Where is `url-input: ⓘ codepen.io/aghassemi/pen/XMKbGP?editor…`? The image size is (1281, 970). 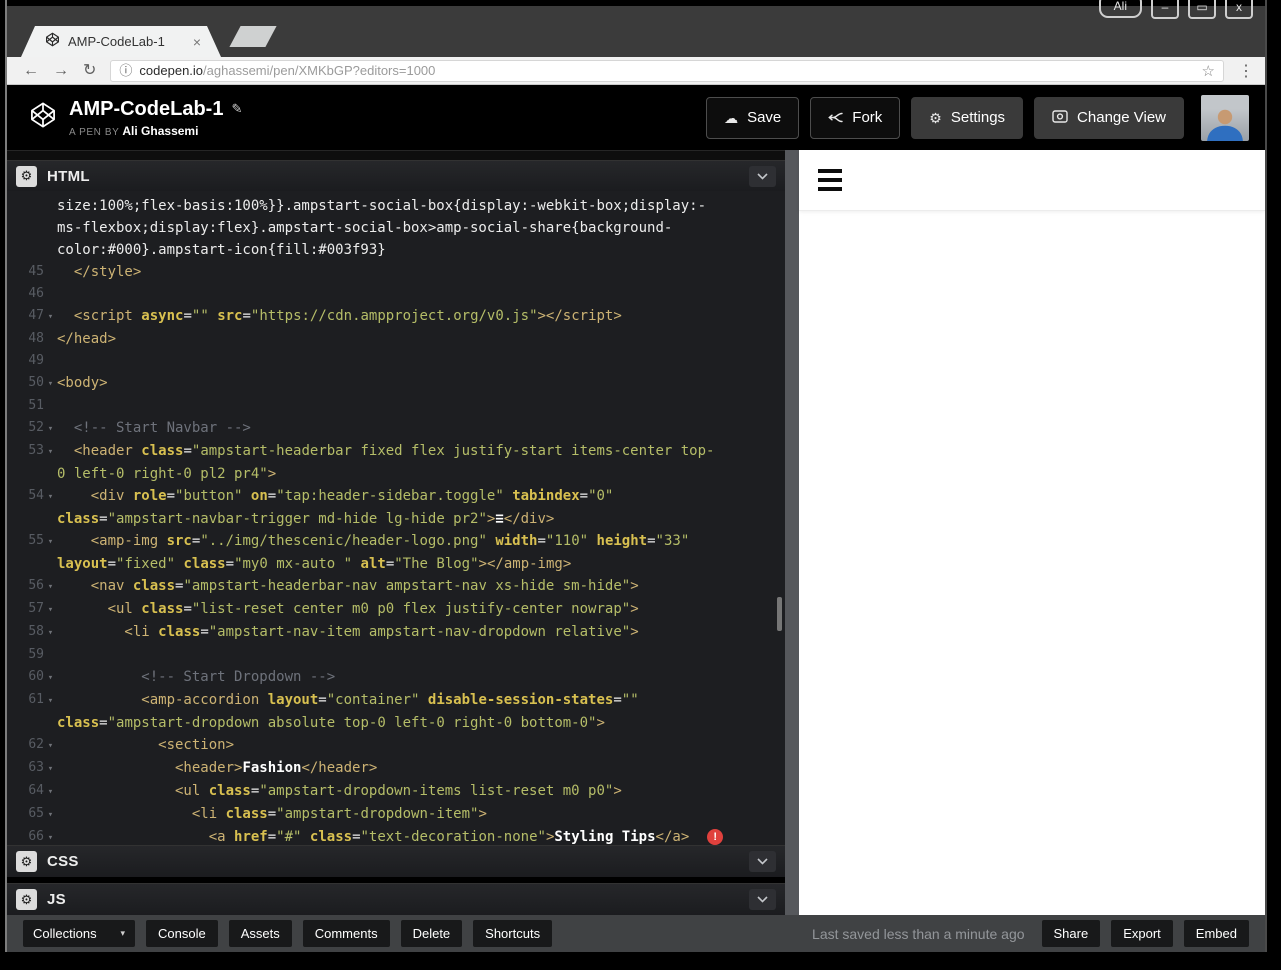
url-input: ⓘ codepen.io/aghassemi/pen/XMKbGP?editor… is located at coordinates (667, 70).